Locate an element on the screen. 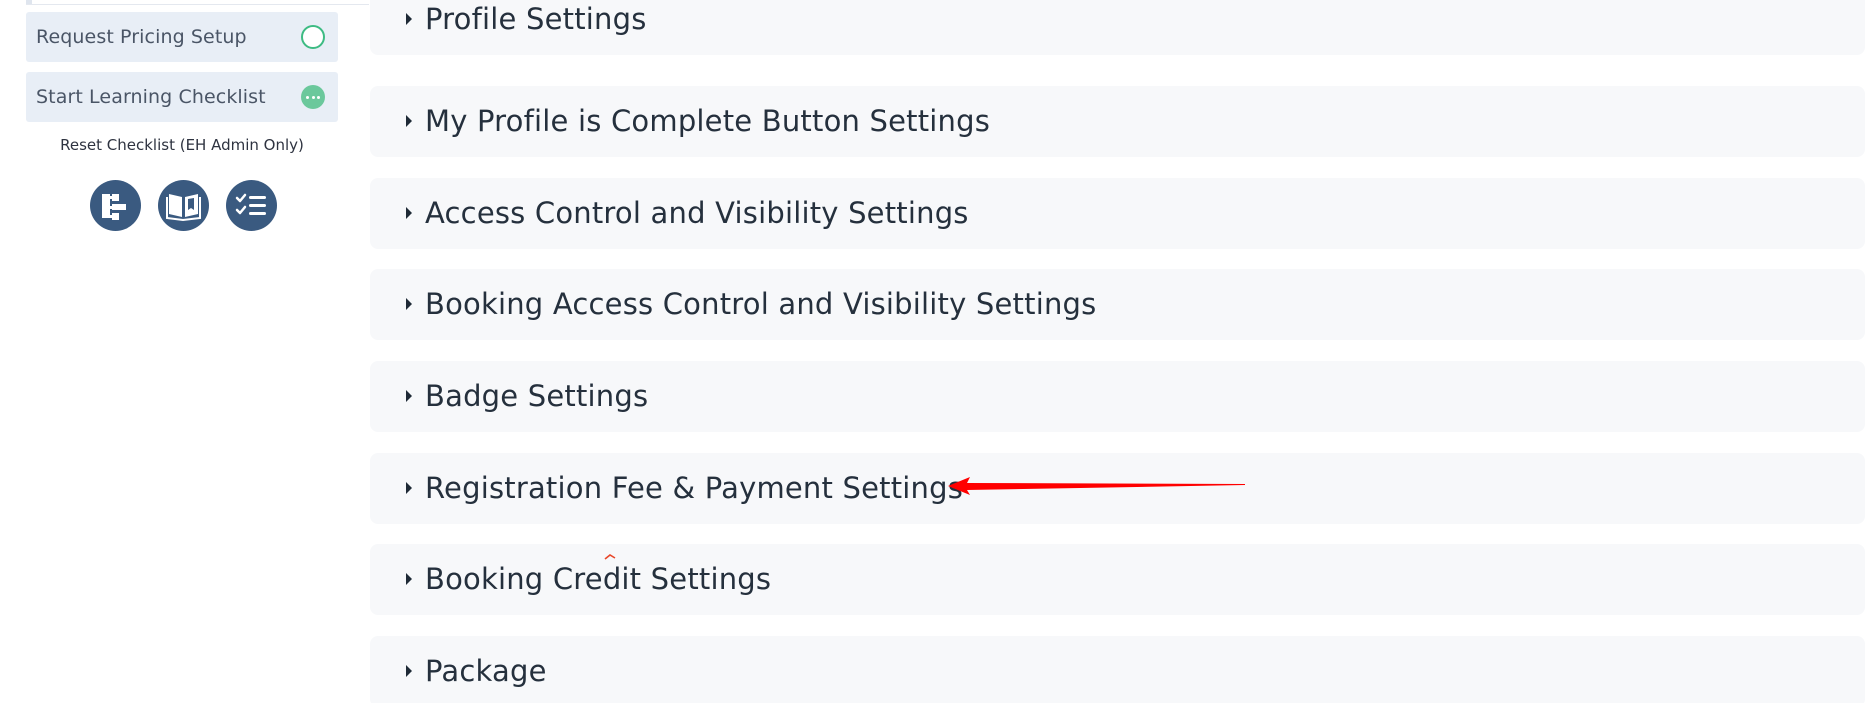 The image size is (1866, 703). accordion-profile-complete-button-settings: My Profile is Complete Button Settings is located at coordinates (1117, 121).